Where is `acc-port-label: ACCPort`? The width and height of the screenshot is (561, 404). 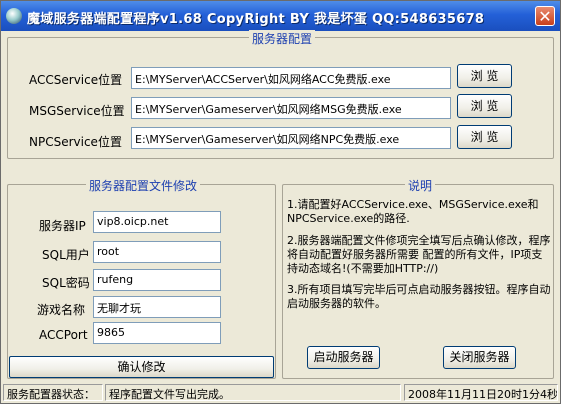 acc-port-label: ACCPort is located at coordinates (63, 335).